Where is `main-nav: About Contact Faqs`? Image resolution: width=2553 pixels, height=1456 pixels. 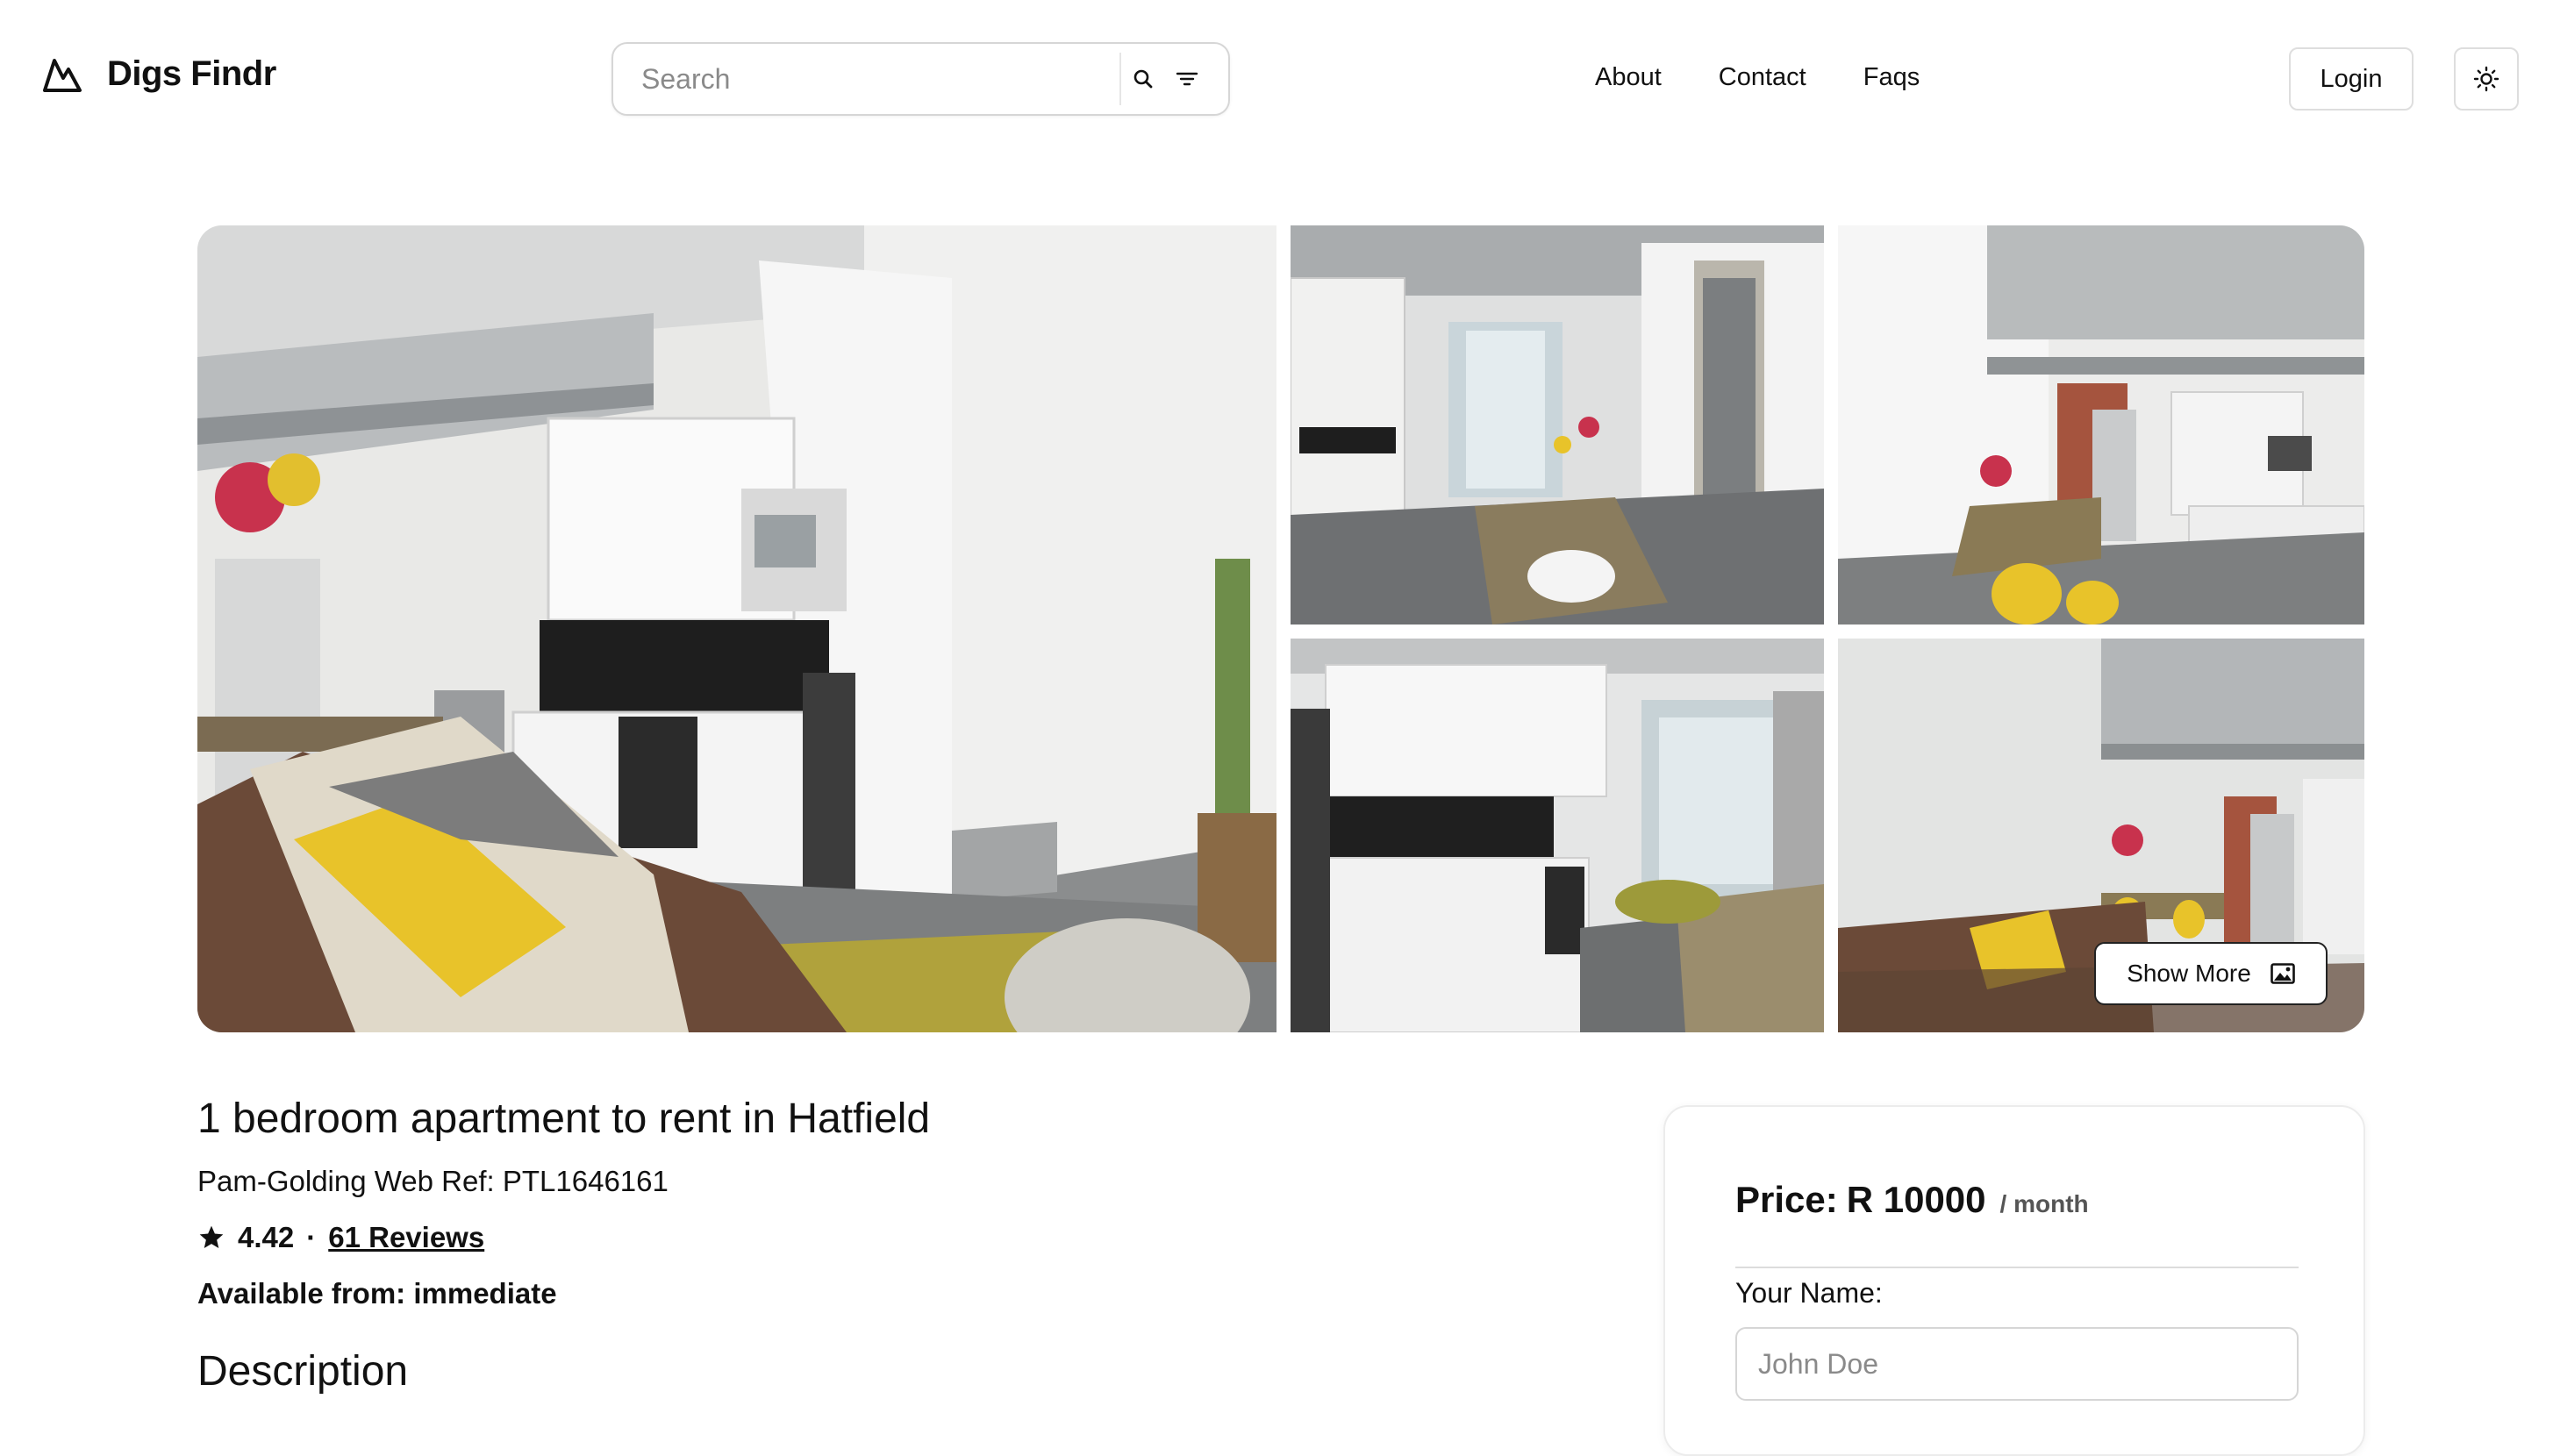 main-nav: About Contact Faqs is located at coordinates (1757, 77).